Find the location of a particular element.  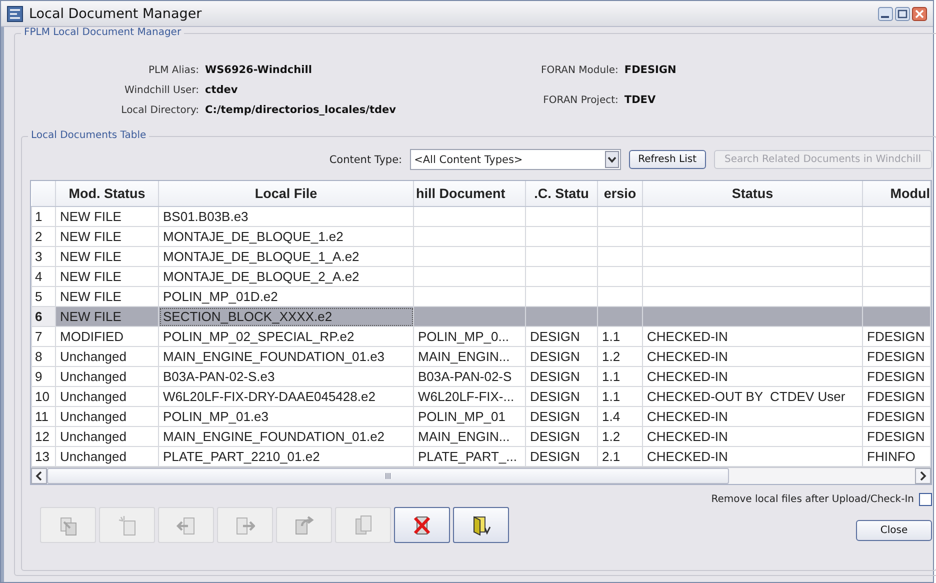

row-number: 10 is located at coordinates (44, 396).